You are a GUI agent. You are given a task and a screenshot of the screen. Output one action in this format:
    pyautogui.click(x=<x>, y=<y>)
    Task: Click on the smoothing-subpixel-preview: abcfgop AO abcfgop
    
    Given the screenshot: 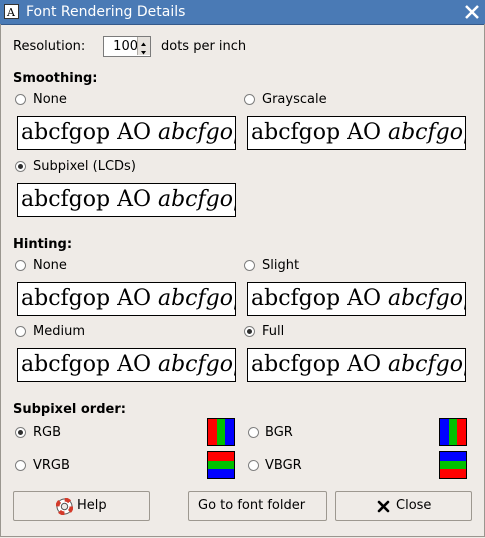 What is the action you would take?
    pyautogui.click(x=126, y=200)
    